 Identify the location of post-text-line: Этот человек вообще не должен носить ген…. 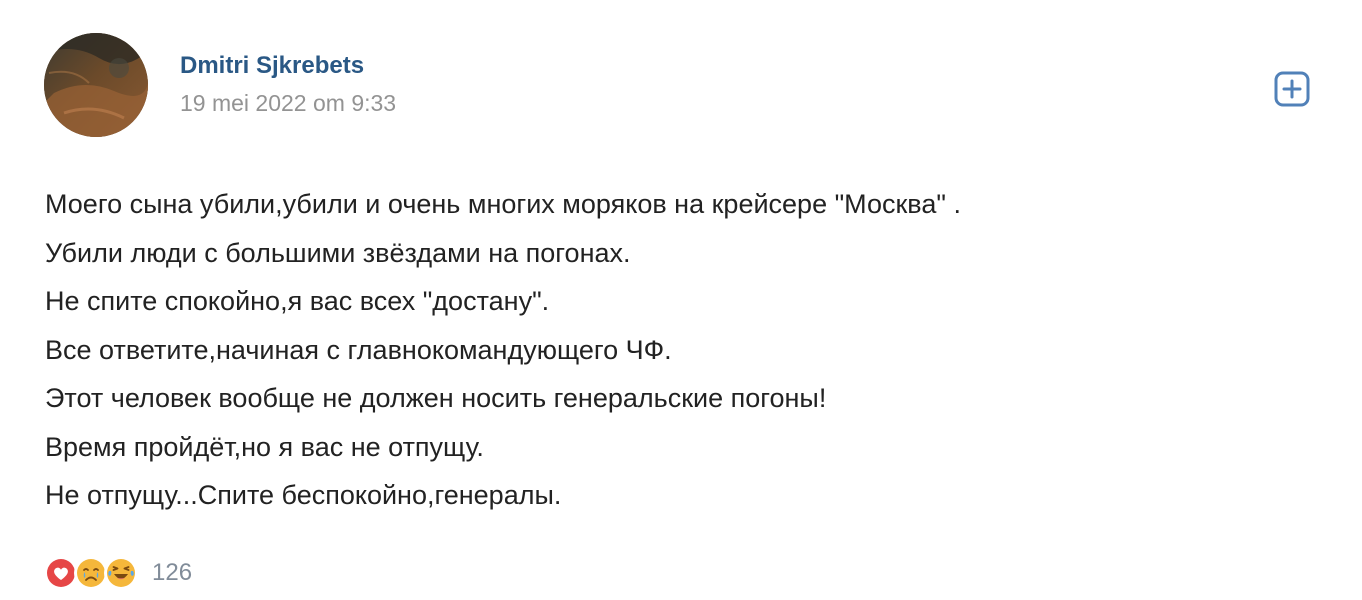
(436, 398).